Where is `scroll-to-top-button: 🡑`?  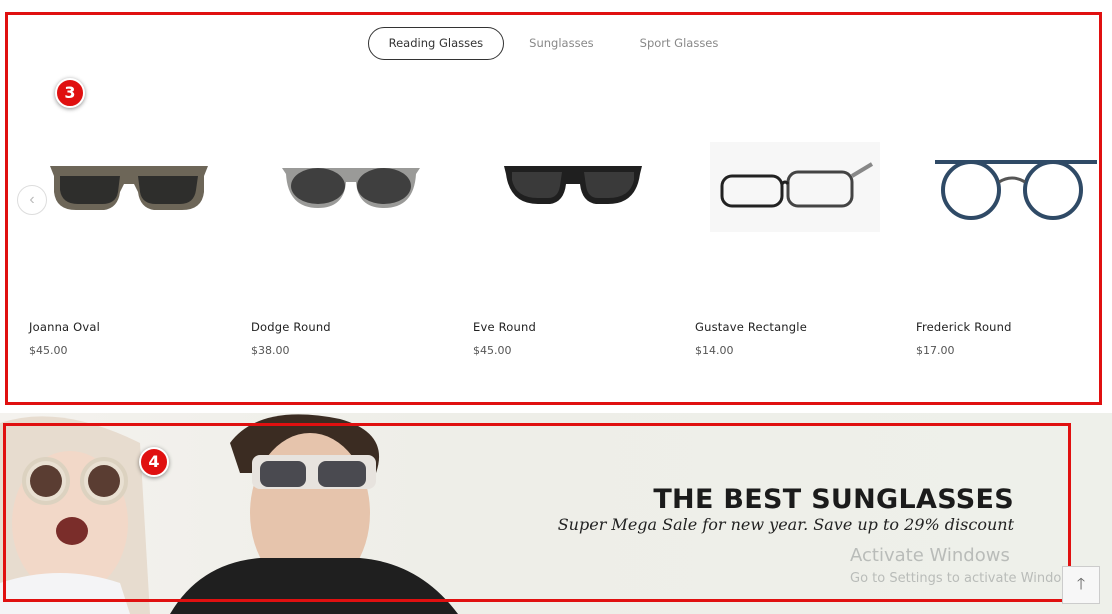
scroll-to-top-button: 🡑 is located at coordinates (1081, 585).